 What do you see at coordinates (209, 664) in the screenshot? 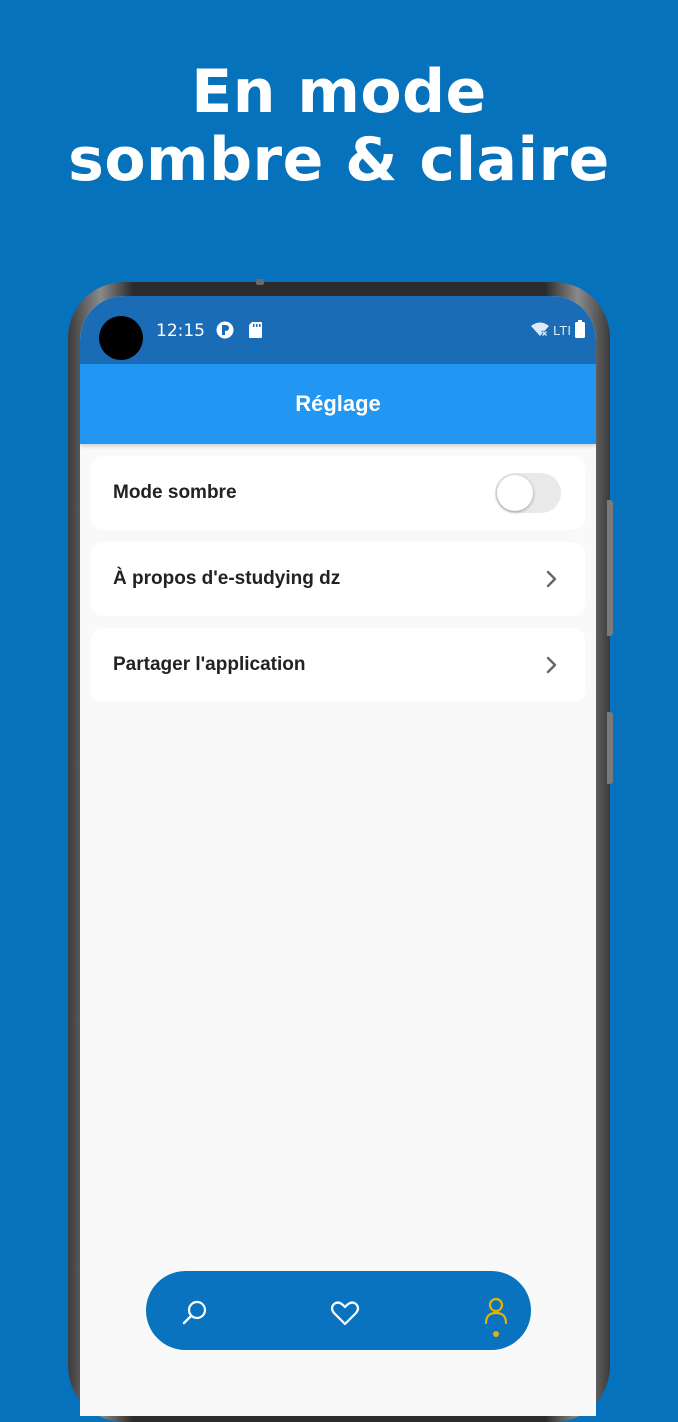
I see `setting-share-label: Partager l'application` at bounding box center [209, 664].